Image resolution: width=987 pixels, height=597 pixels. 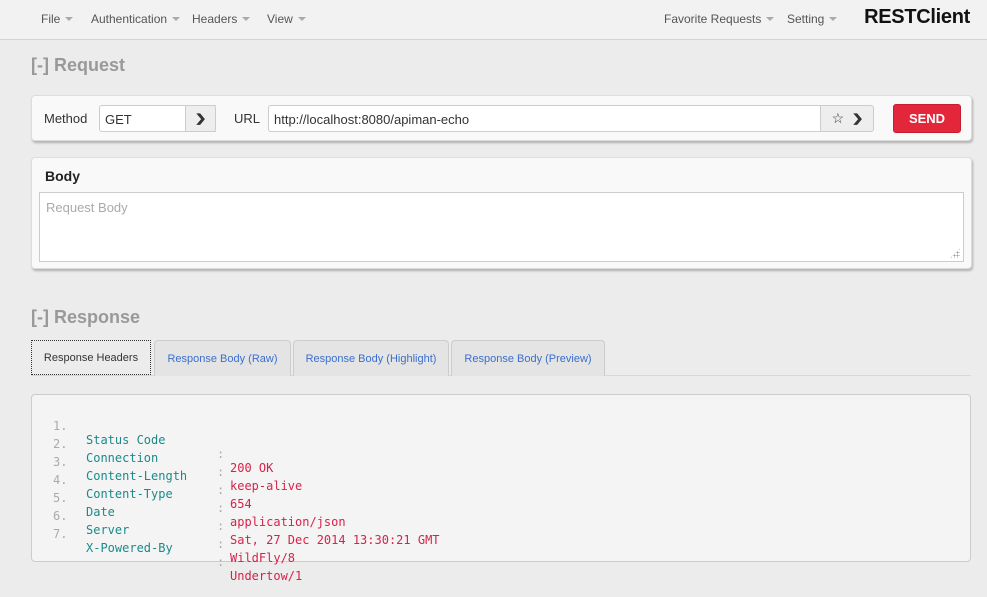 What do you see at coordinates (78, 65) in the screenshot?
I see `request-section-toggle: [-] Request` at bounding box center [78, 65].